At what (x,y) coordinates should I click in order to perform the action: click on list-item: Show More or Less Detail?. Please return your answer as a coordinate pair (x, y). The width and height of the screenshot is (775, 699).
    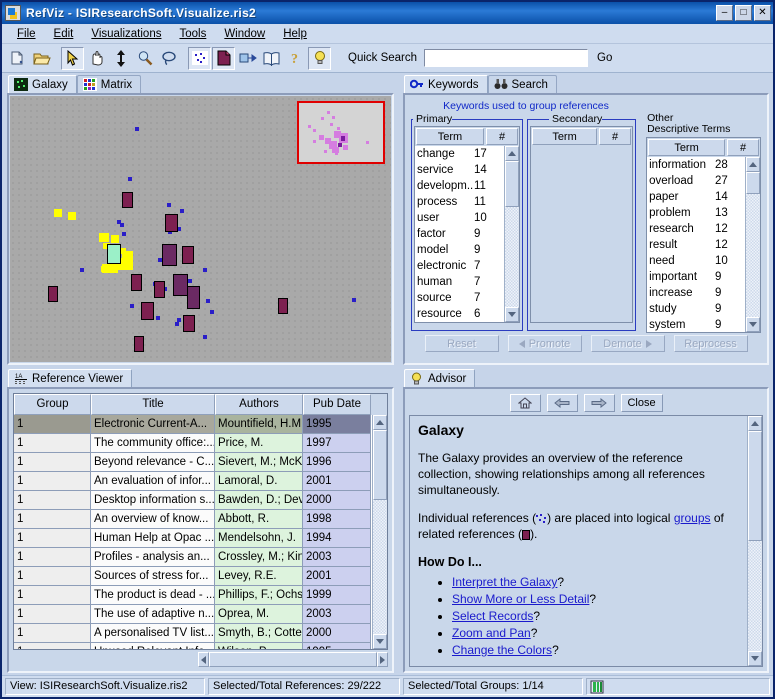
    Looking at the image, I should click on (595, 599).